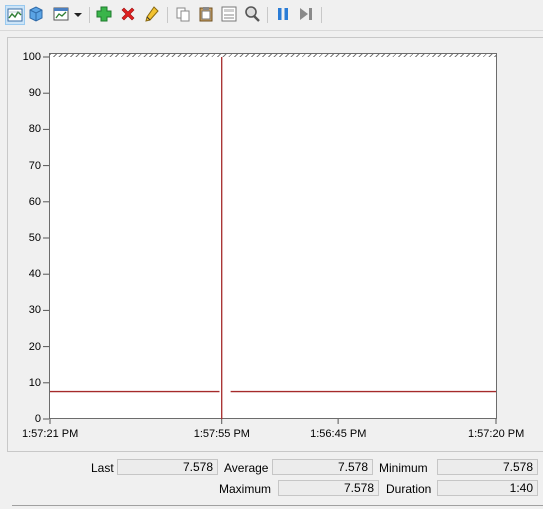  What do you see at coordinates (487, 488) in the screenshot?
I see `duration-value-box: 1:40` at bounding box center [487, 488].